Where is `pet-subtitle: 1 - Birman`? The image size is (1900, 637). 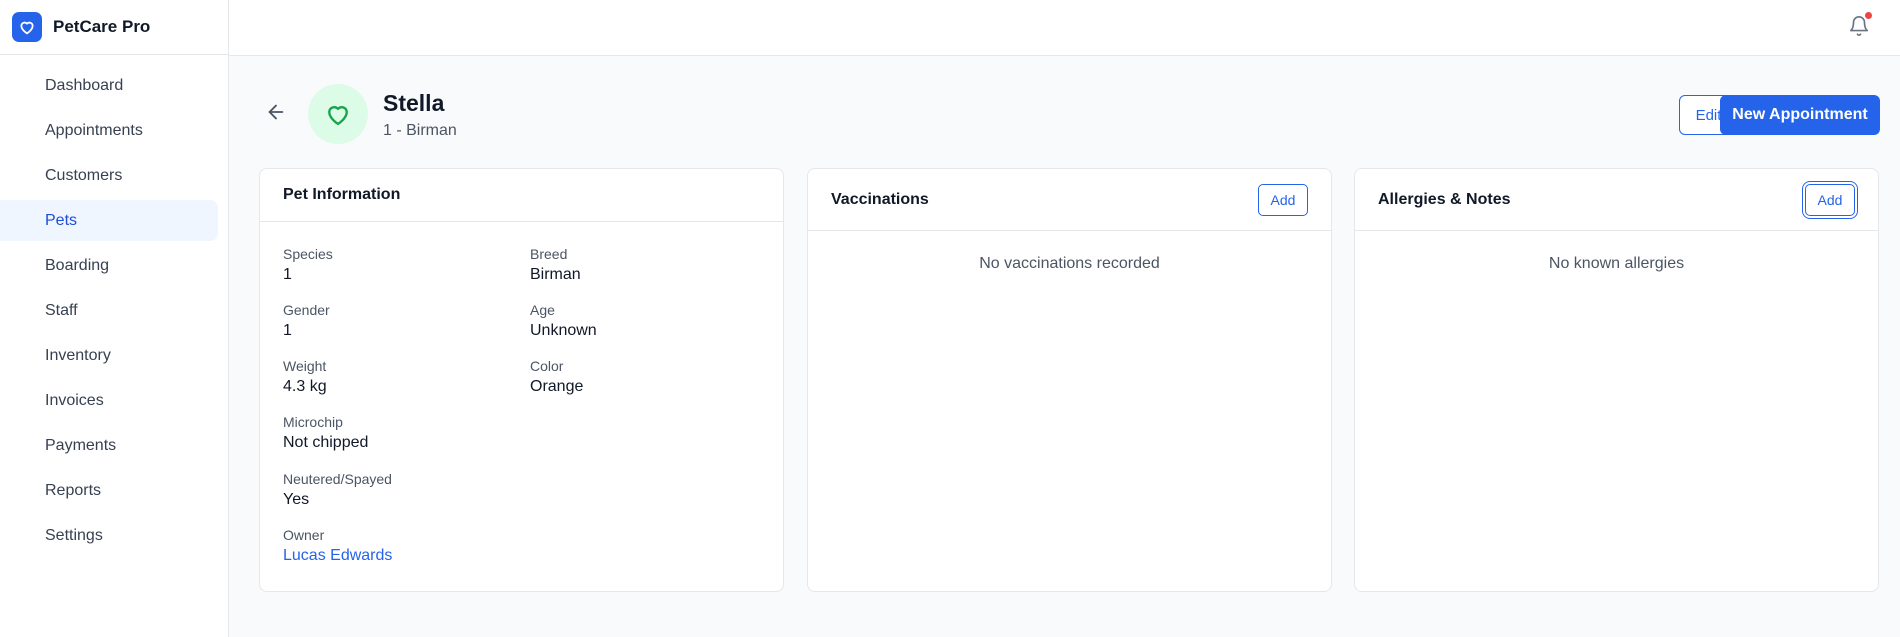
pet-subtitle: 1 - Birman is located at coordinates (420, 130).